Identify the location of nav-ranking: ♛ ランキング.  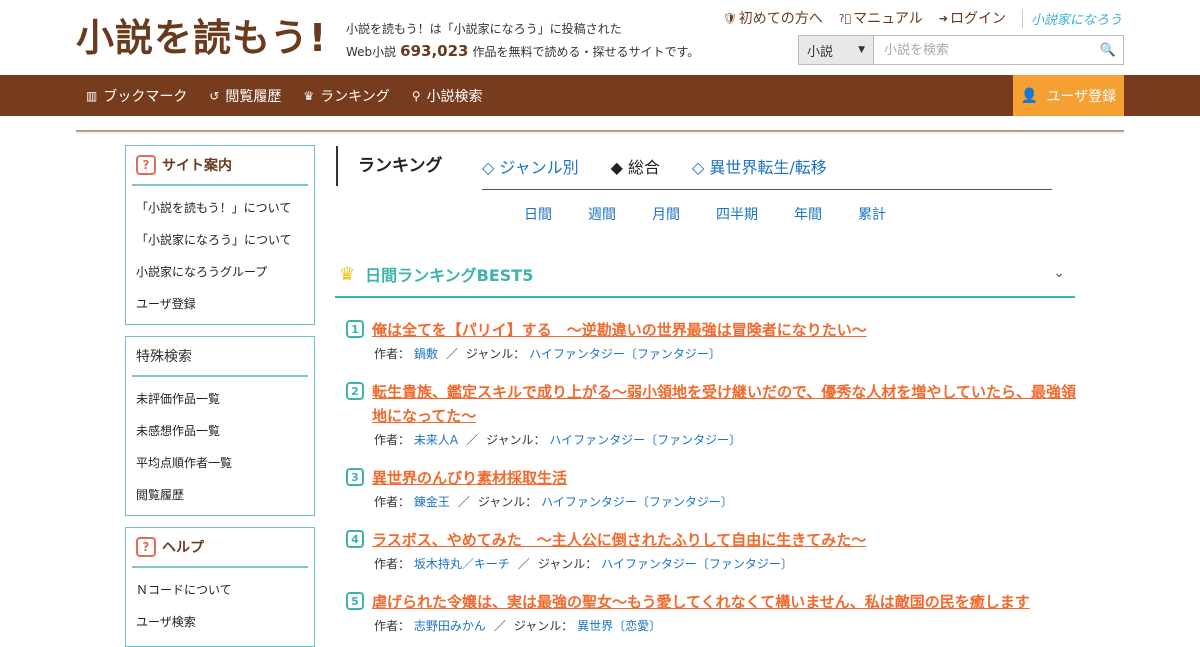
(346, 96).